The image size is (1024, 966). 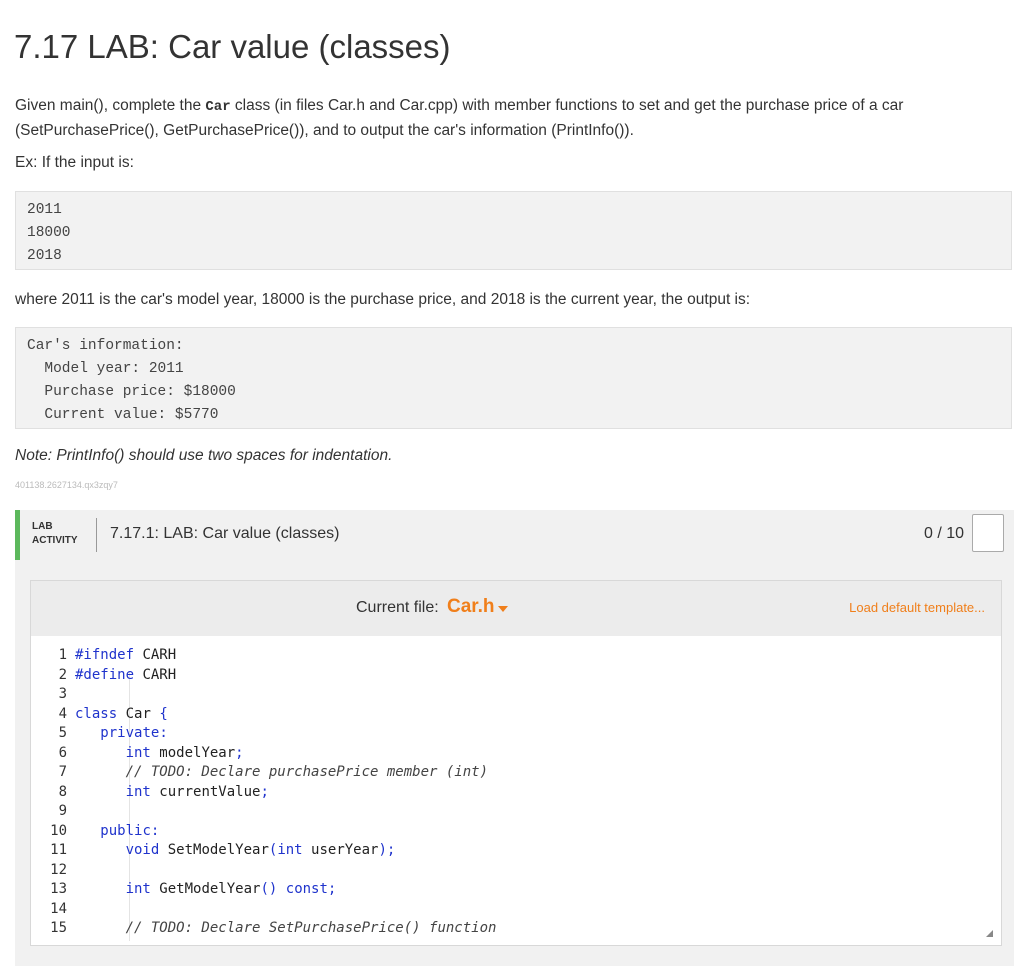 I want to click on code-line: 5 private:, so click(x=516, y=734).